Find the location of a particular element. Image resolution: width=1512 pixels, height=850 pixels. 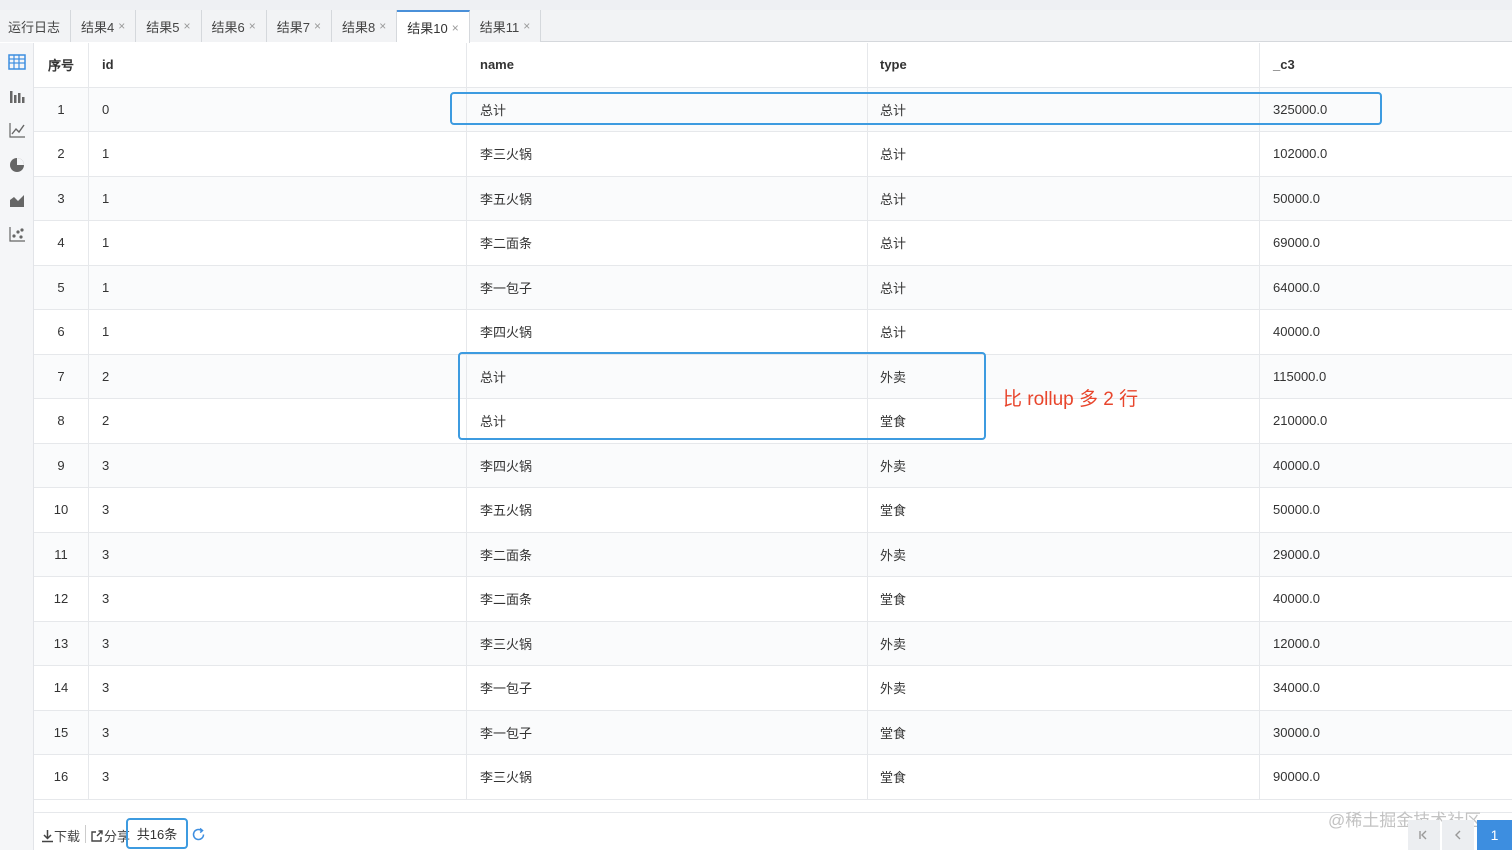

table-cell: 50000.0 is located at coordinates (1296, 510).